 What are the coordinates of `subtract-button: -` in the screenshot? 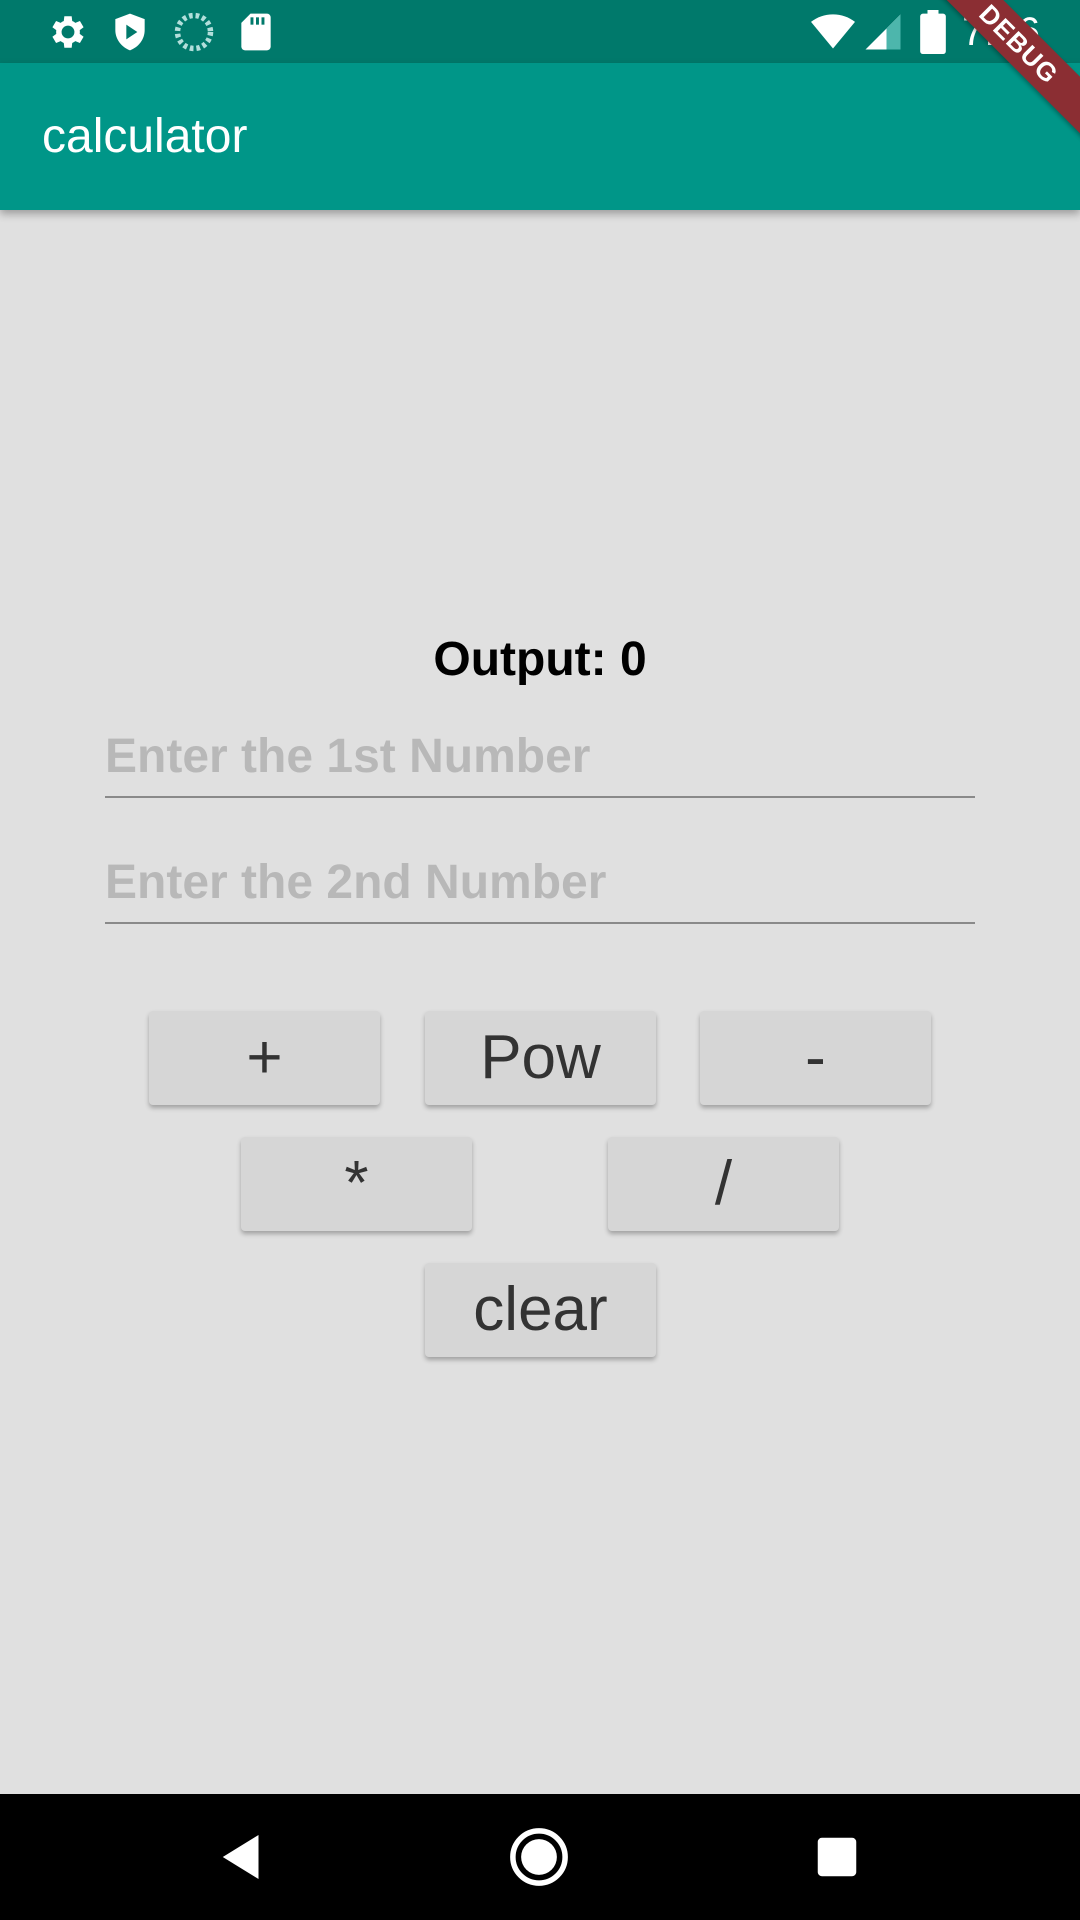 It's located at (815, 1058).